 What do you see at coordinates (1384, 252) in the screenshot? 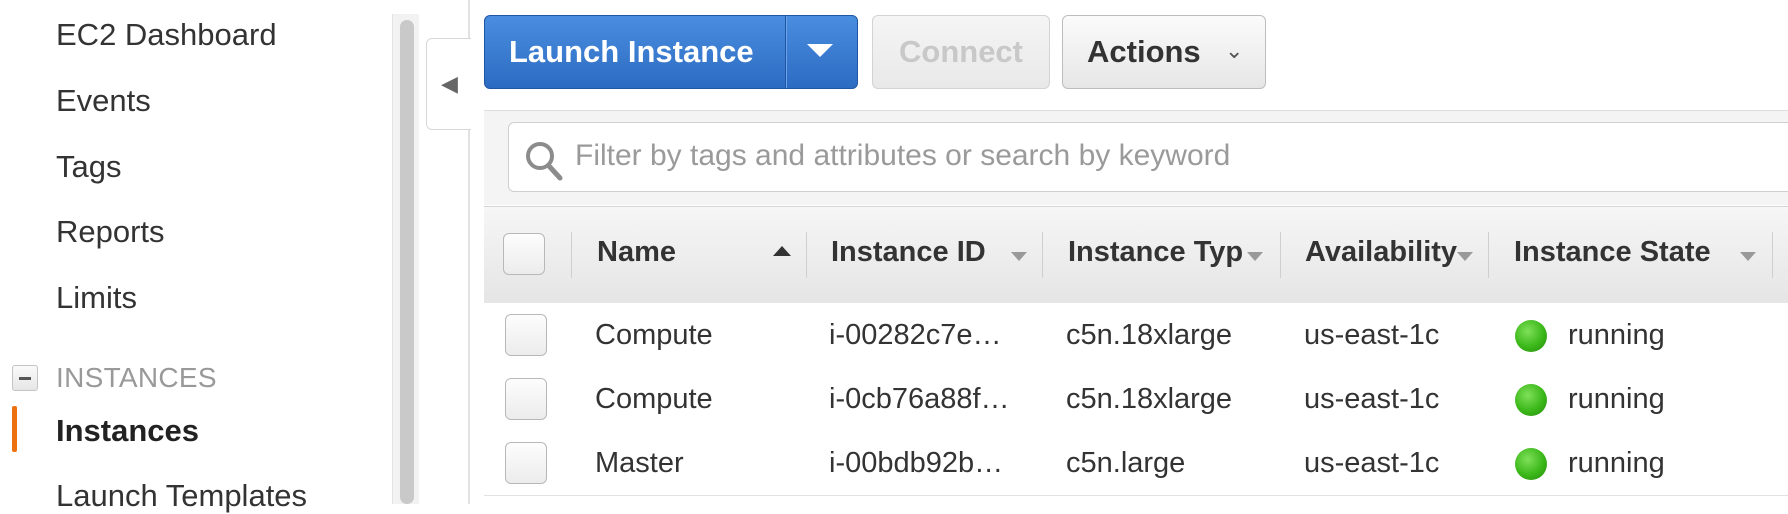
I see `column-header-availability: Availability` at bounding box center [1384, 252].